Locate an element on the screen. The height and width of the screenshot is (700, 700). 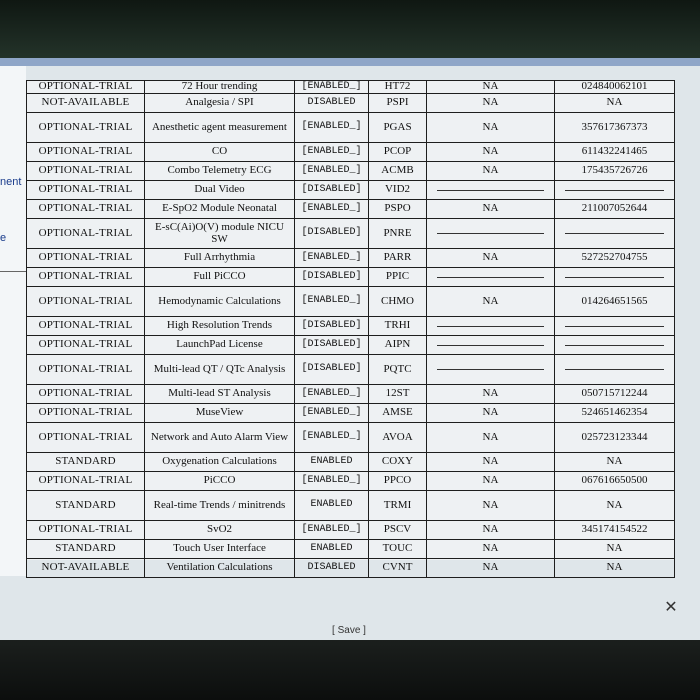
option-license-value-cell: 527252704755 is located at coordinates (614, 258).